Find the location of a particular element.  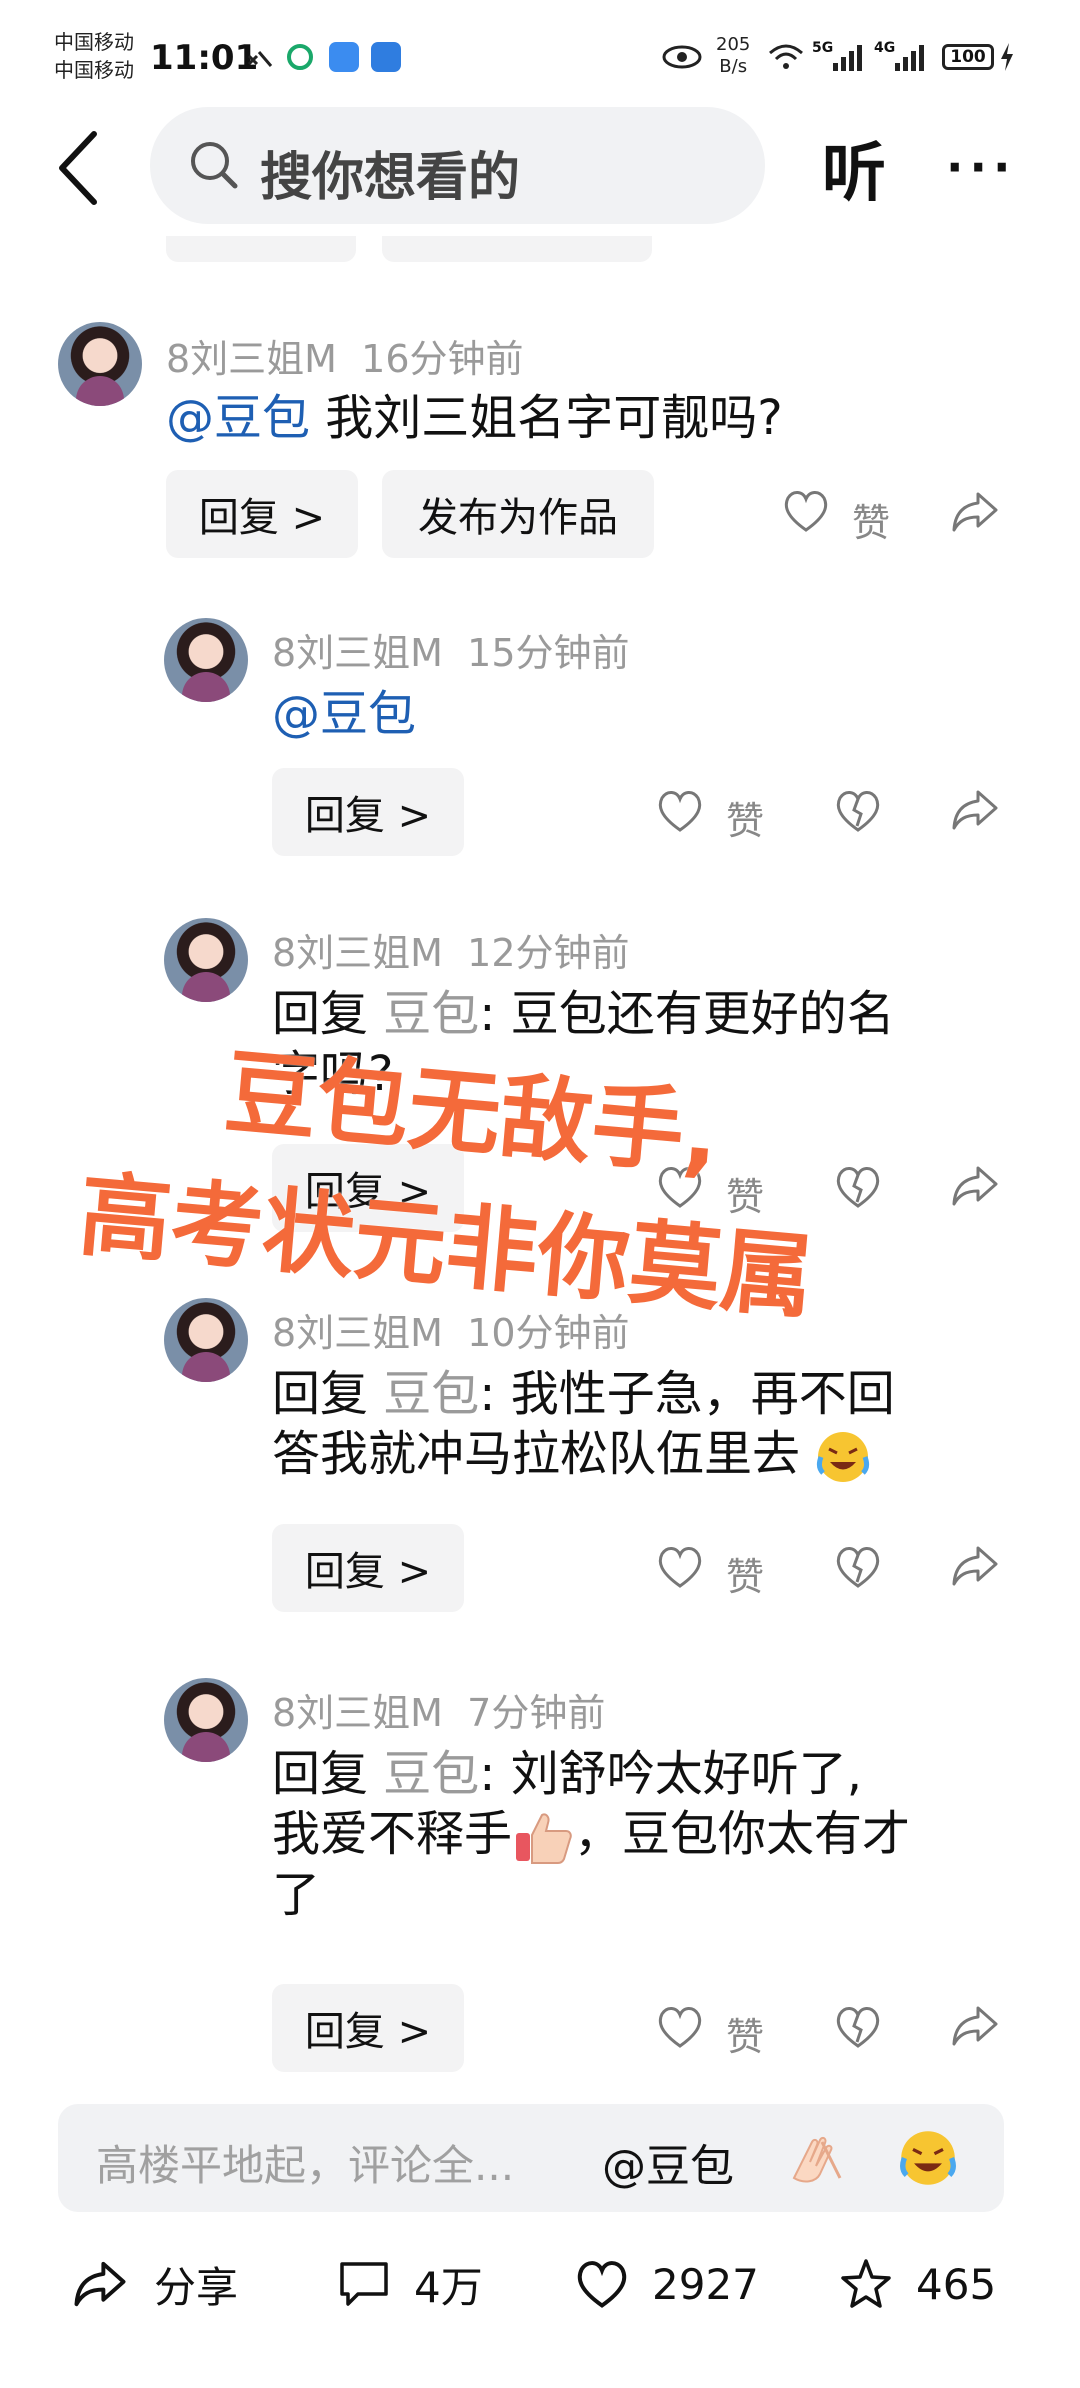

quick-mention-button: @豆包 is located at coordinates (668, 2162).